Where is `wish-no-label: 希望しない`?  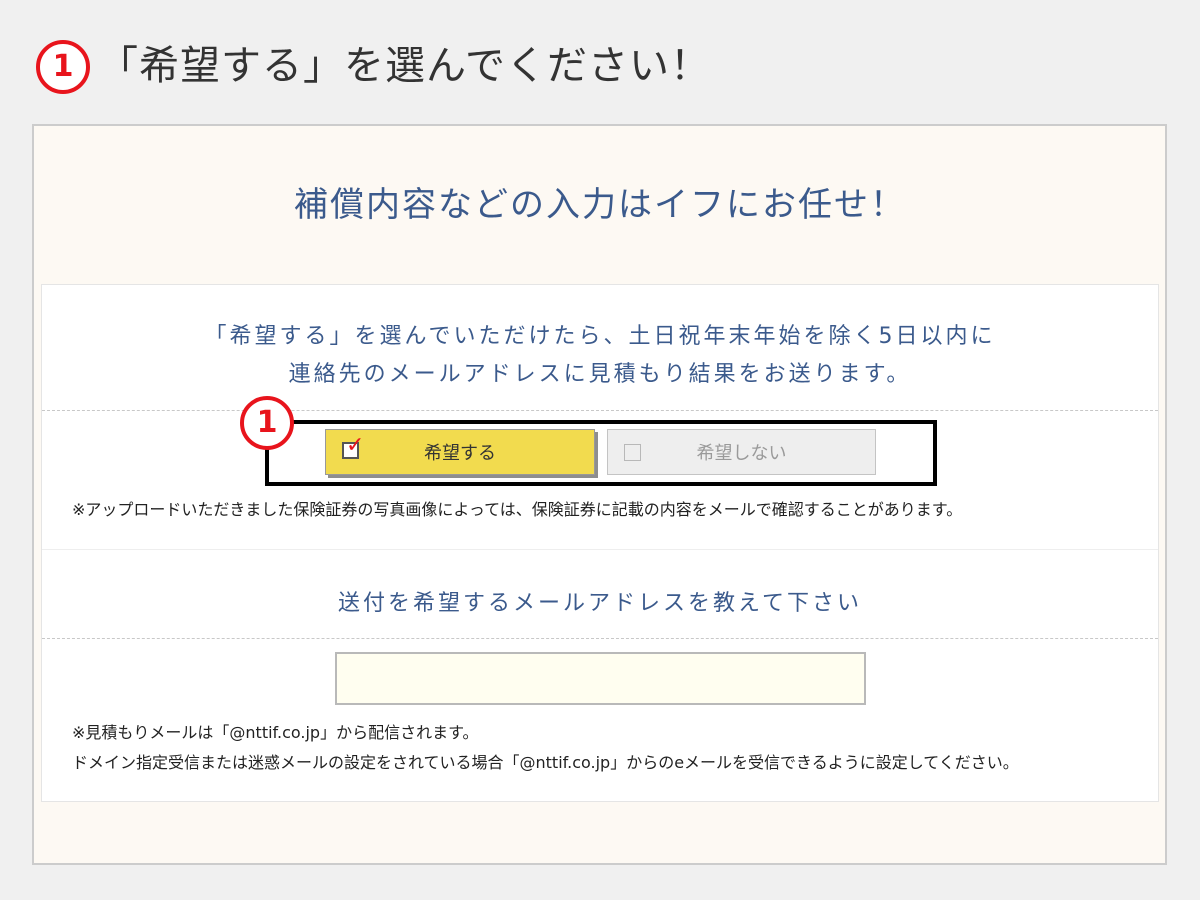
wish-no-label: 希望しない is located at coordinates (741, 453).